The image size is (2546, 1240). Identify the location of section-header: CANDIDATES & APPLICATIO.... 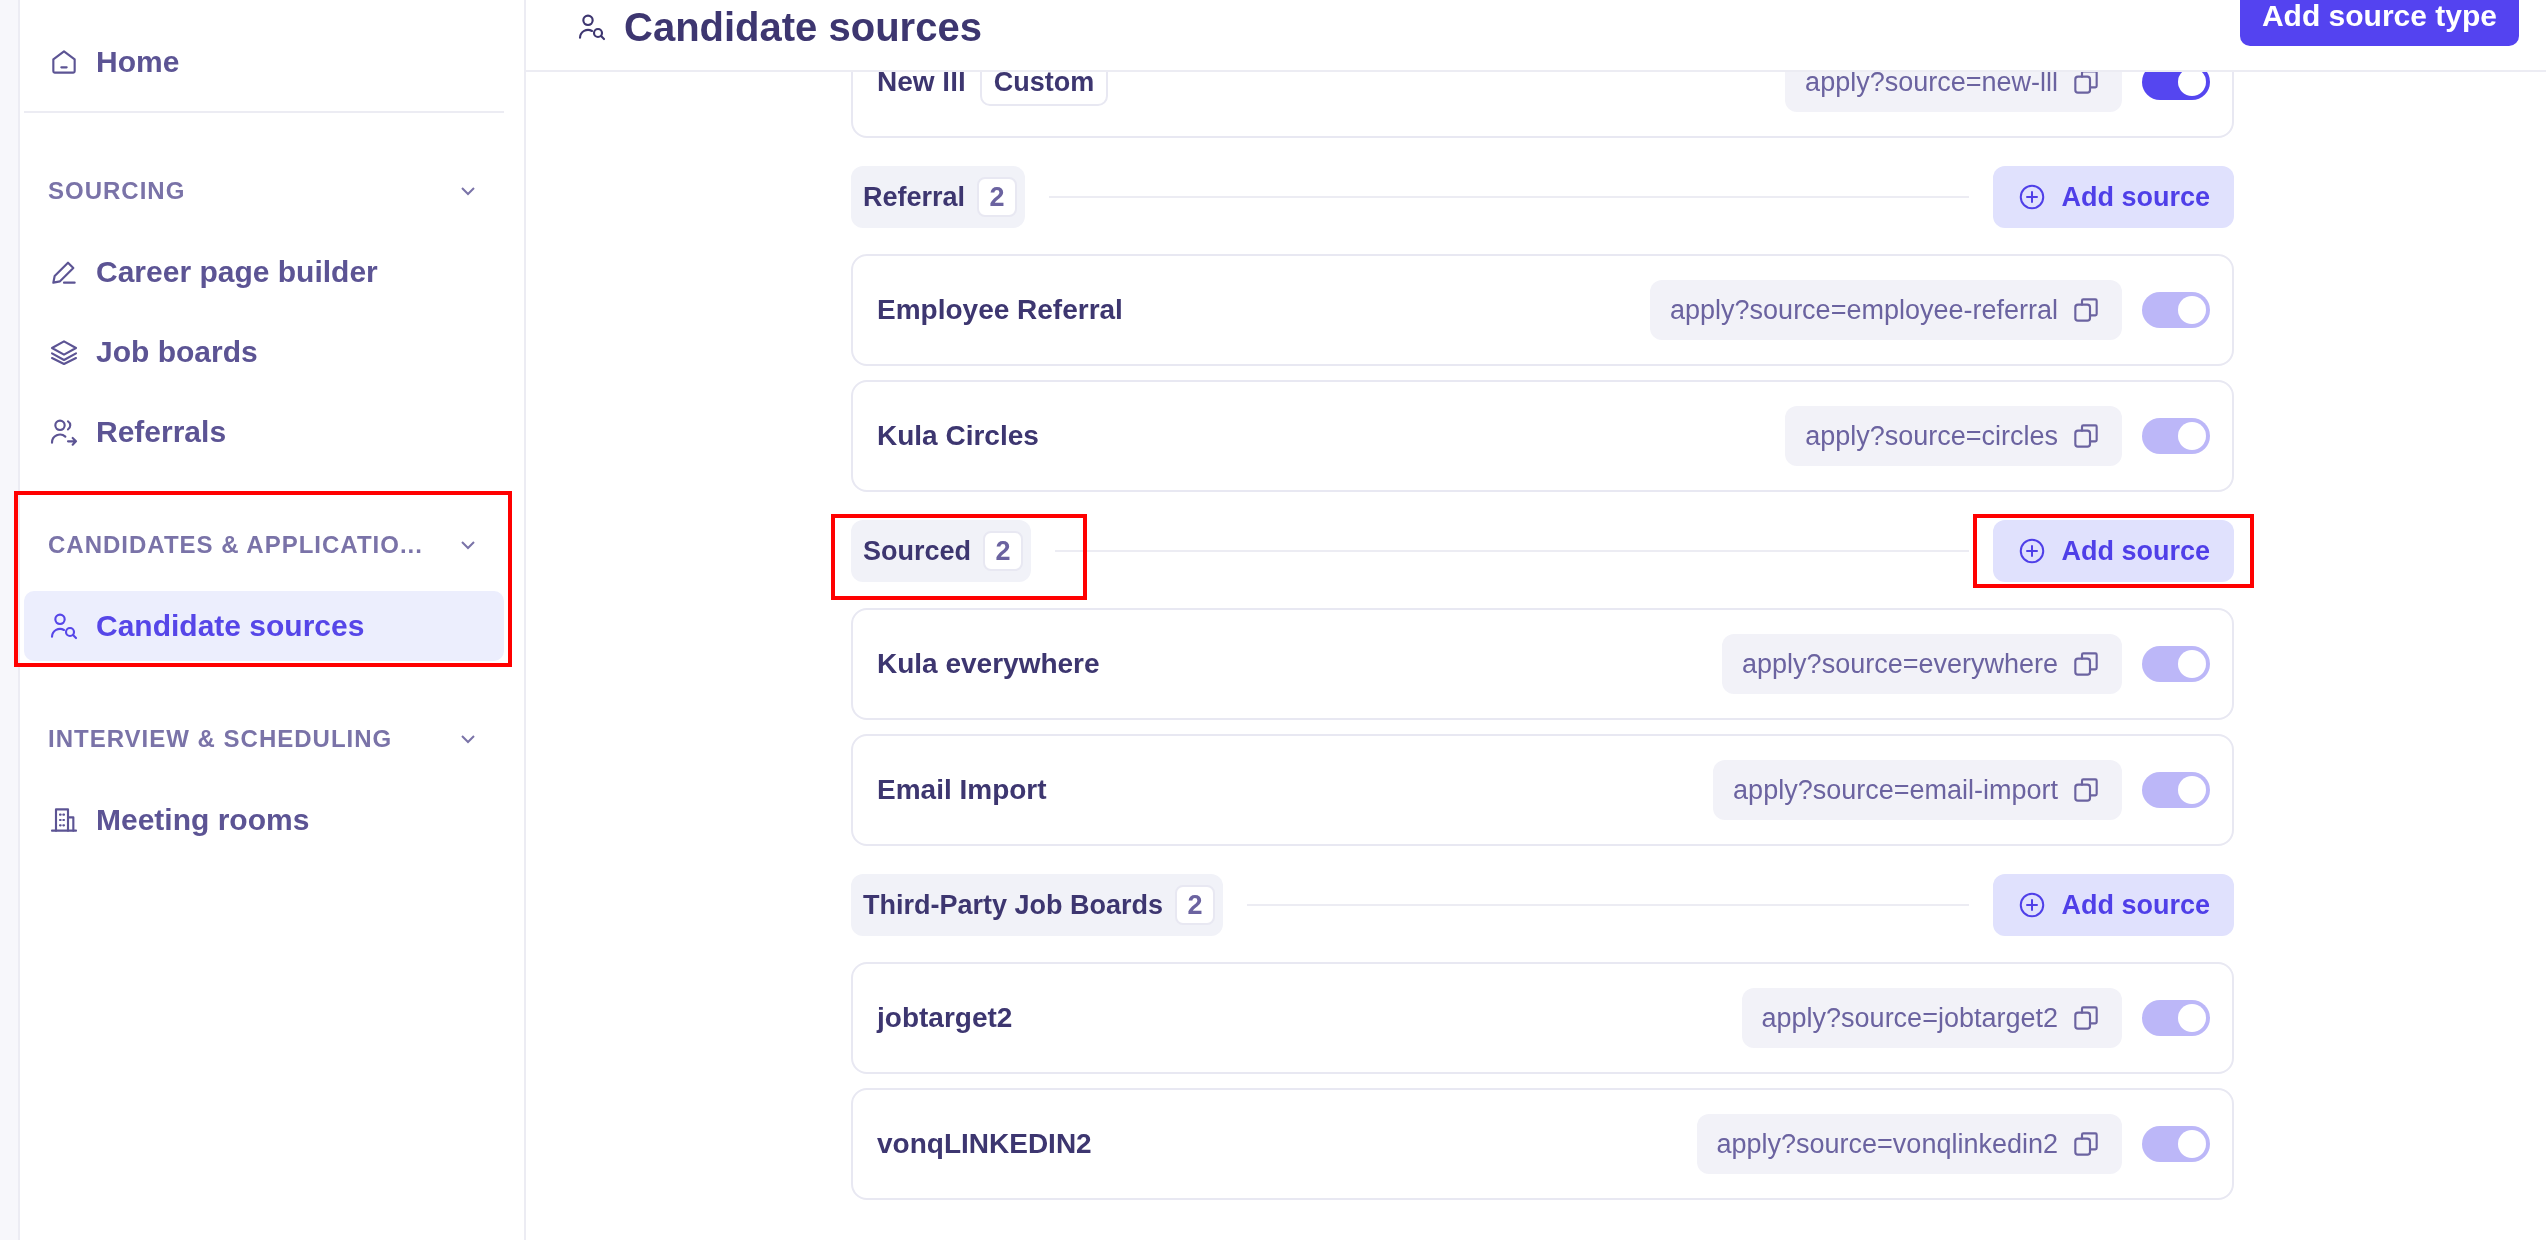
(264, 545).